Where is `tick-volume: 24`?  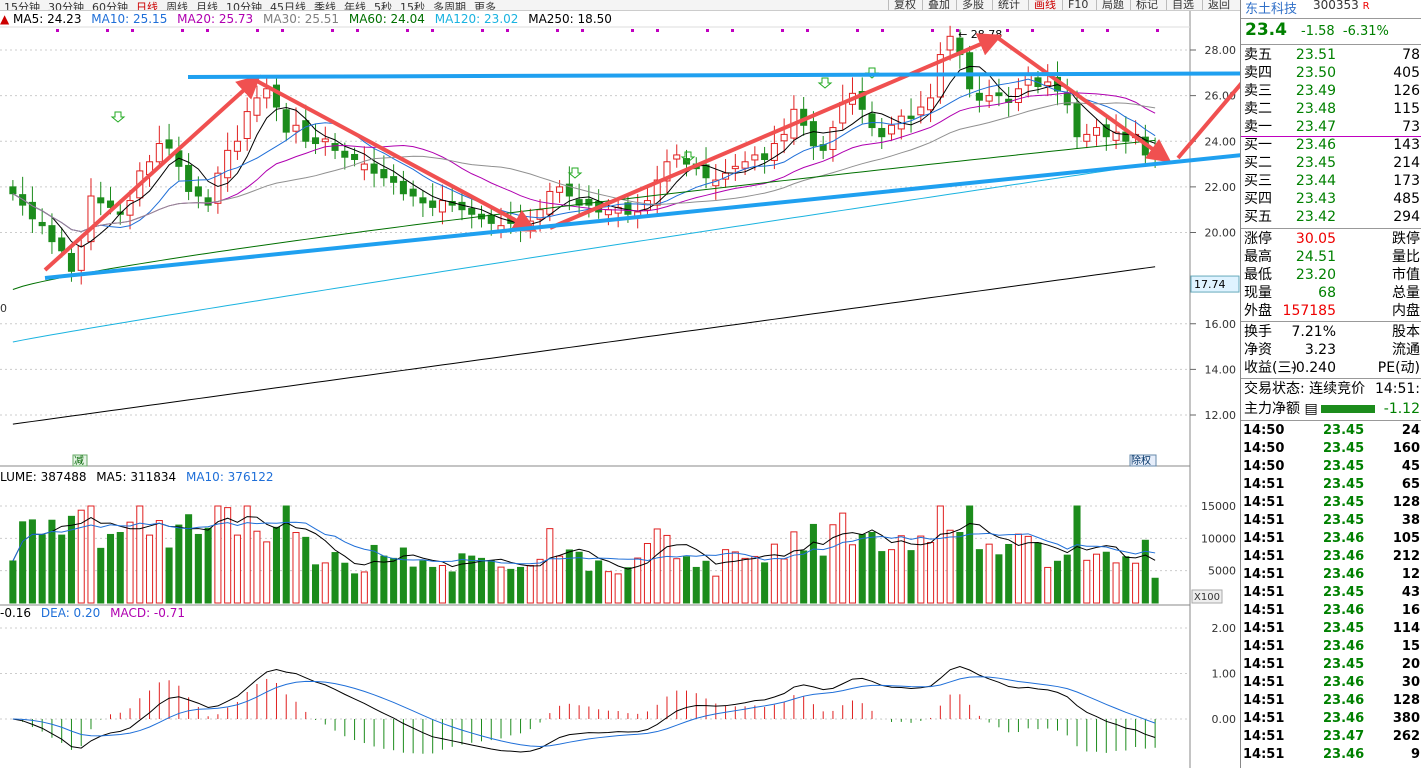
tick-volume: 24 is located at coordinates (1410, 430).